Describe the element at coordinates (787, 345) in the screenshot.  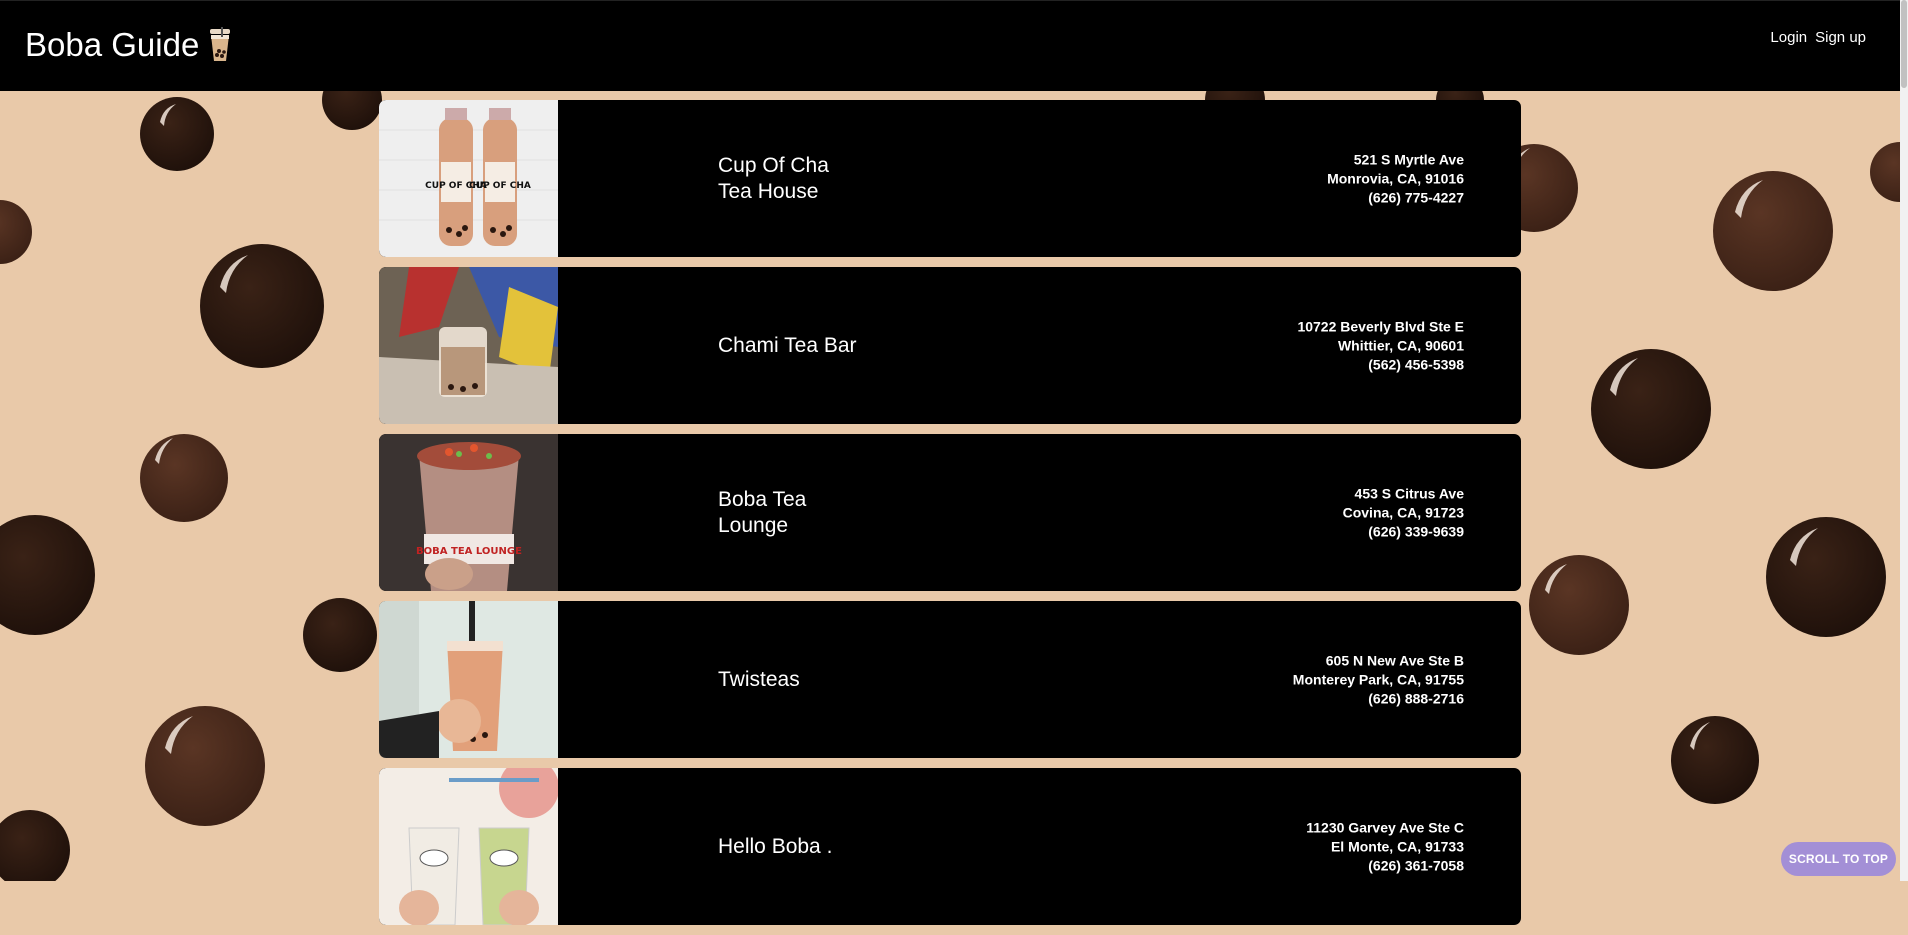
I see `shop-name: Chami Tea Bar` at that location.